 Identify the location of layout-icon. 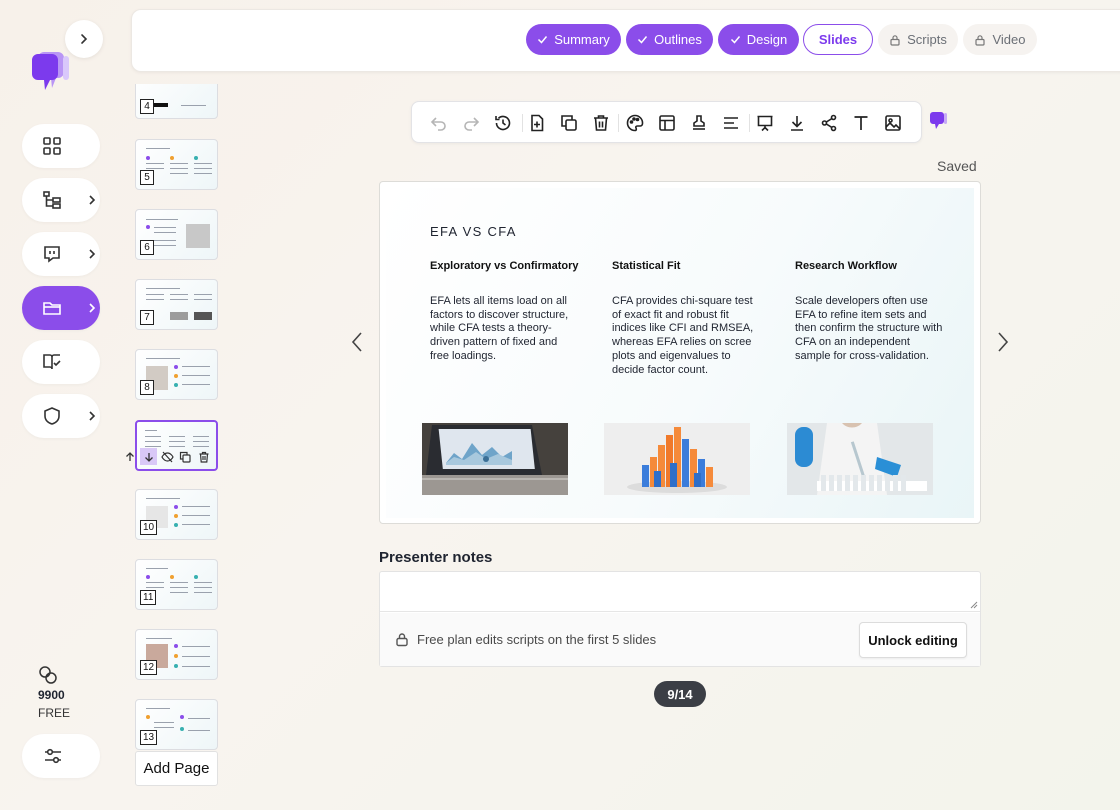
(667, 123).